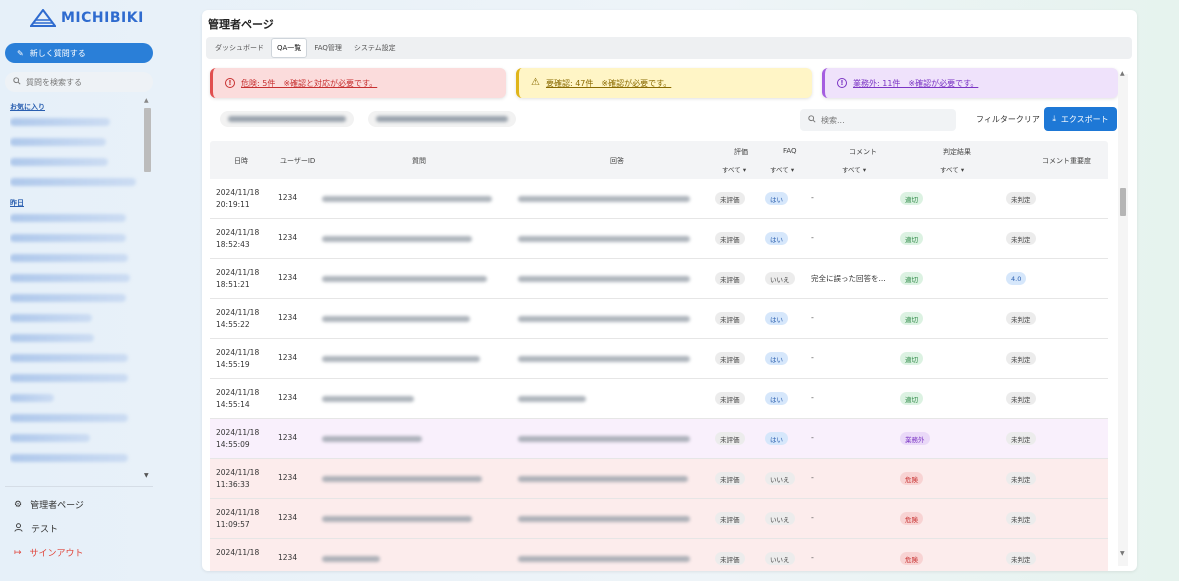 The height and width of the screenshot is (581, 1179). I want to click on judgement-filter-select: すべて ▾, so click(952, 169).